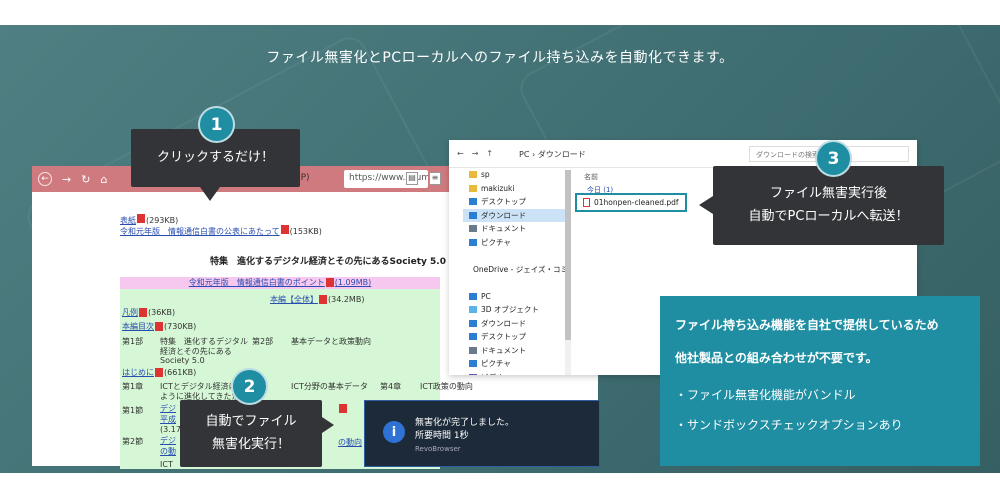  What do you see at coordinates (133, 386) in the screenshot?
I see `chapter-1-label: 第1章` at bounding box center [133, 386].